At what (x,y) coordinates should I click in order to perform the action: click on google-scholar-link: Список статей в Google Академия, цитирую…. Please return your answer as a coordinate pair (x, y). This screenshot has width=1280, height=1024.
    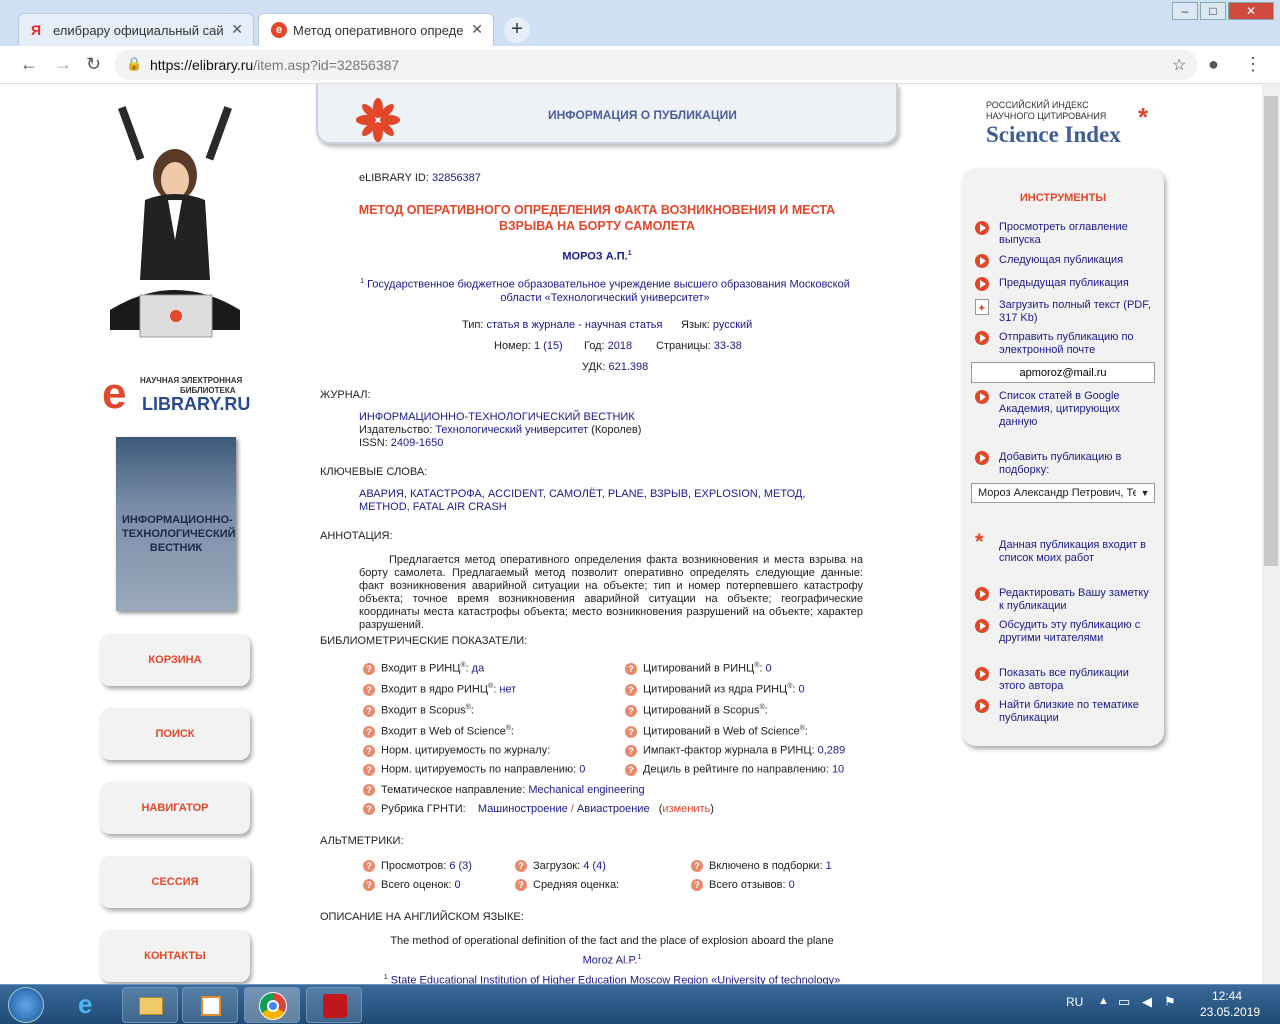
    Looking at the image, I should click on (1065, 409).